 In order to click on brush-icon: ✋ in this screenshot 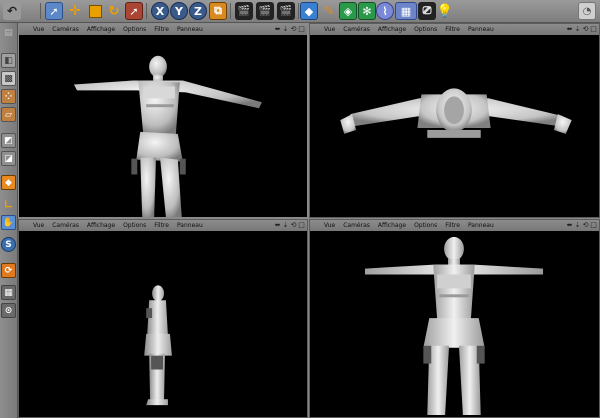, I will do `click(8, 222)`.